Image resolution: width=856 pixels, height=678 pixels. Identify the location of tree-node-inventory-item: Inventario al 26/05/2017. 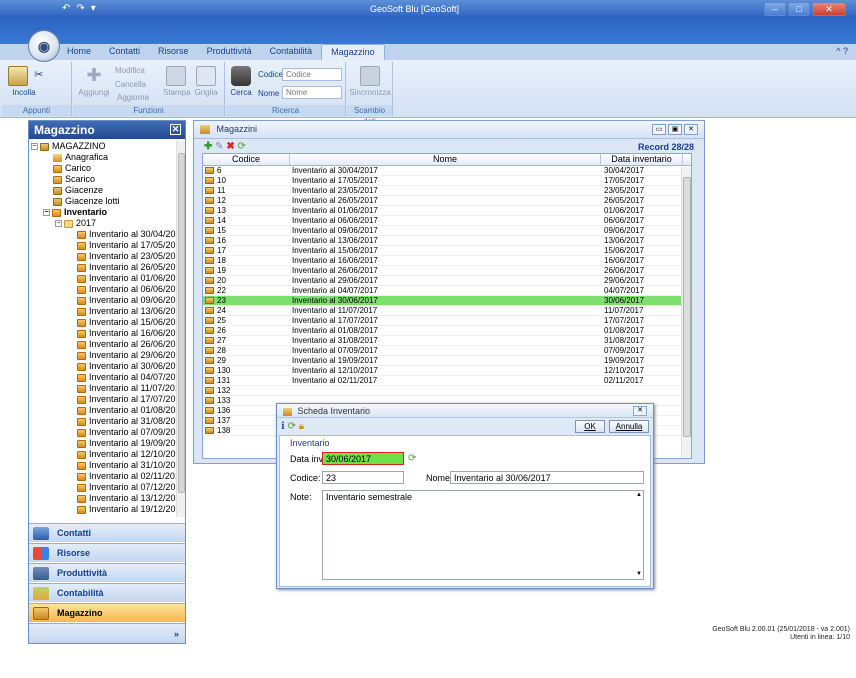
(103, 267).